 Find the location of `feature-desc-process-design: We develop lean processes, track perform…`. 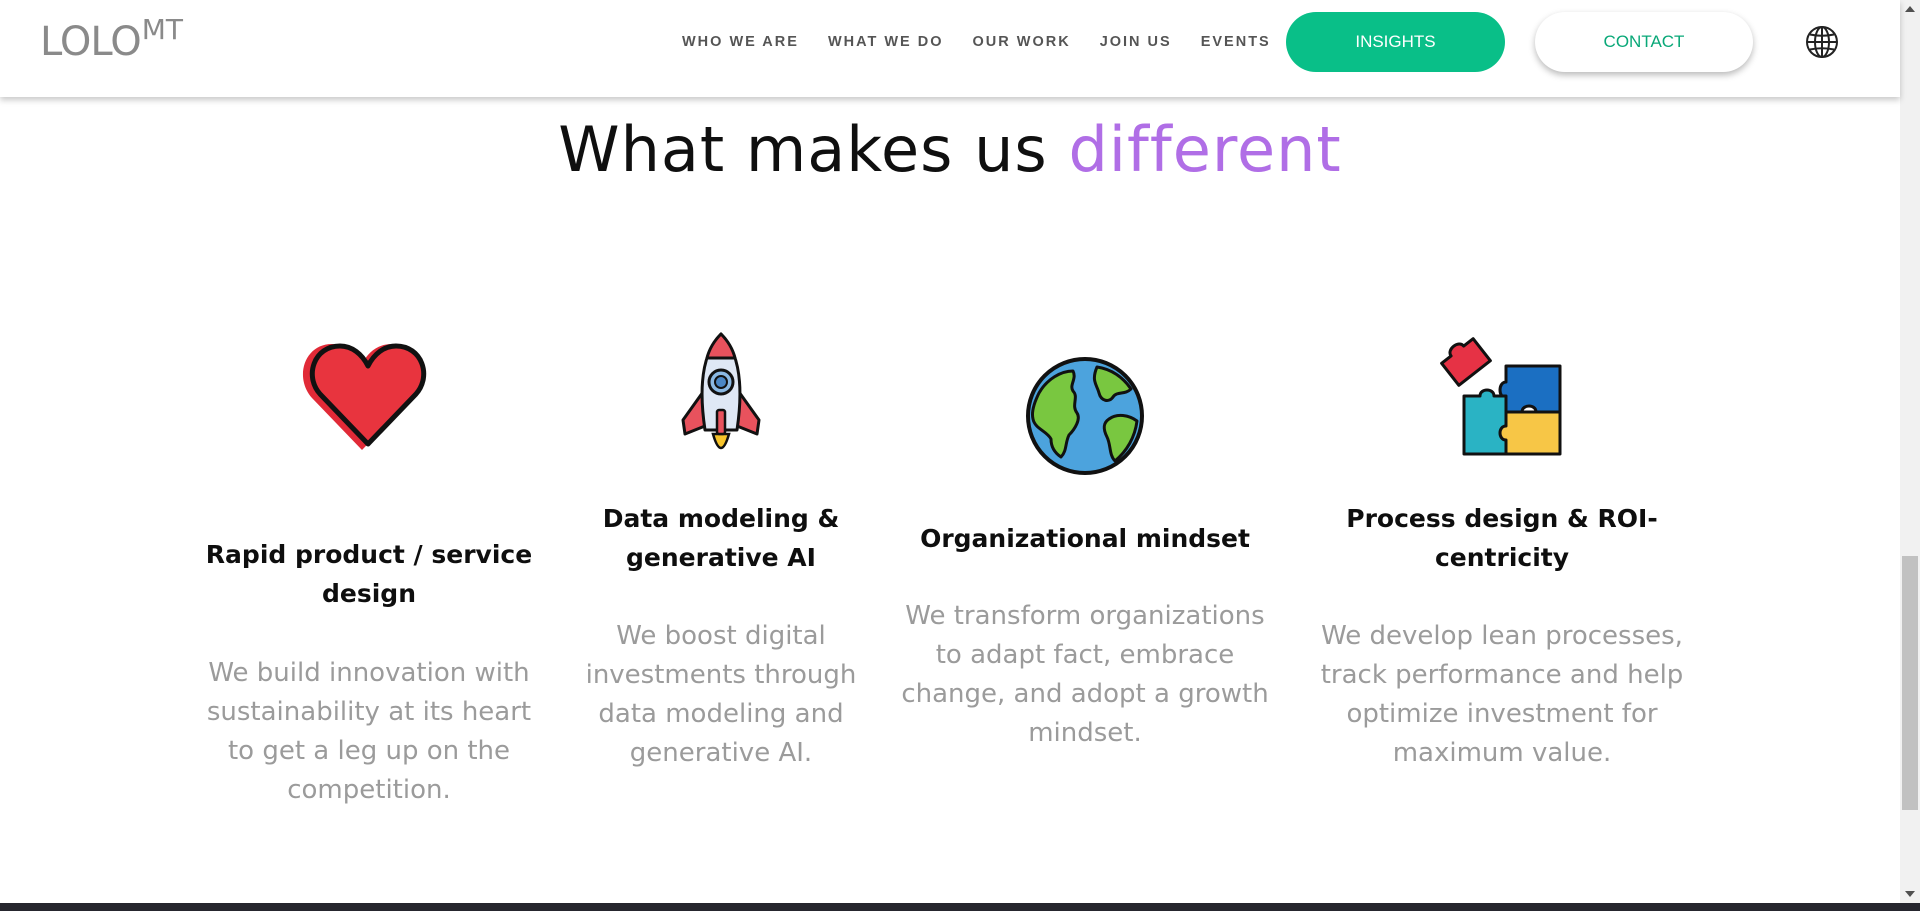

feature-desc-process-design: We develop lean processes, track perform… is located at coordinates (1502, 694).